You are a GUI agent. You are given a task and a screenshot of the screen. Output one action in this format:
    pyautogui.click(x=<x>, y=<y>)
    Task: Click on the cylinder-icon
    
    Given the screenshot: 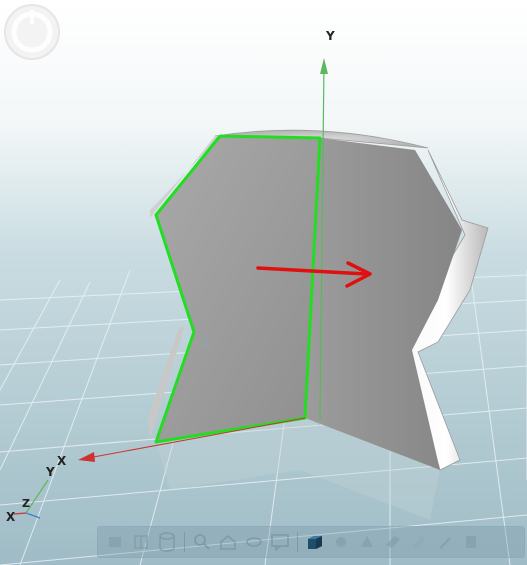 What is the action you would take?
    pyautogui.click(x=167, y=542)
    